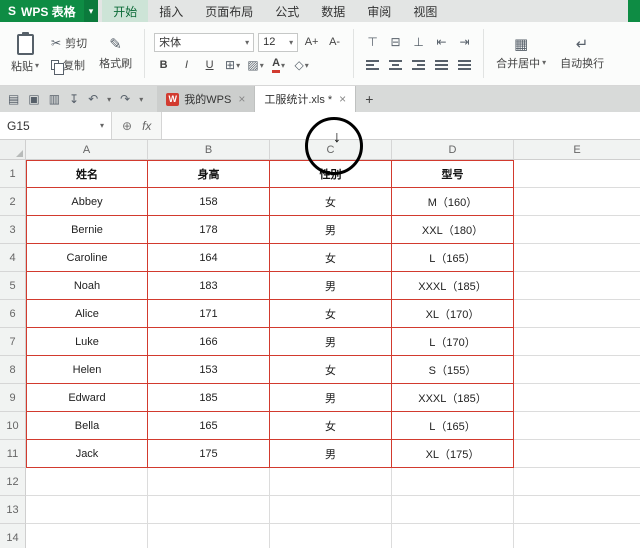 This screenshot has height=548, width=640. What do you see at coordinates (232, 65) in the screenshot?
I see `borders-button: ⊞ ▾` at bounding box center [232, 65].